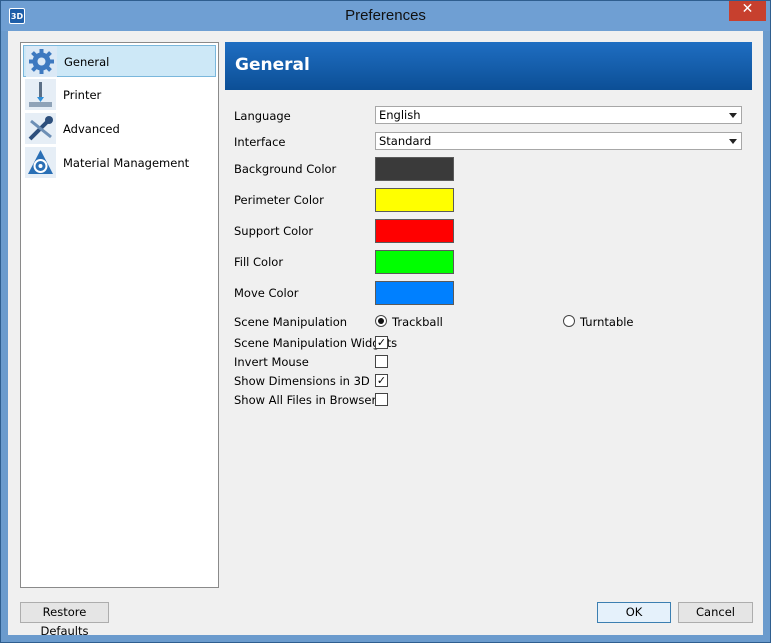  I want to click on sidebar-item-label: Material Management, so click(126, 163).